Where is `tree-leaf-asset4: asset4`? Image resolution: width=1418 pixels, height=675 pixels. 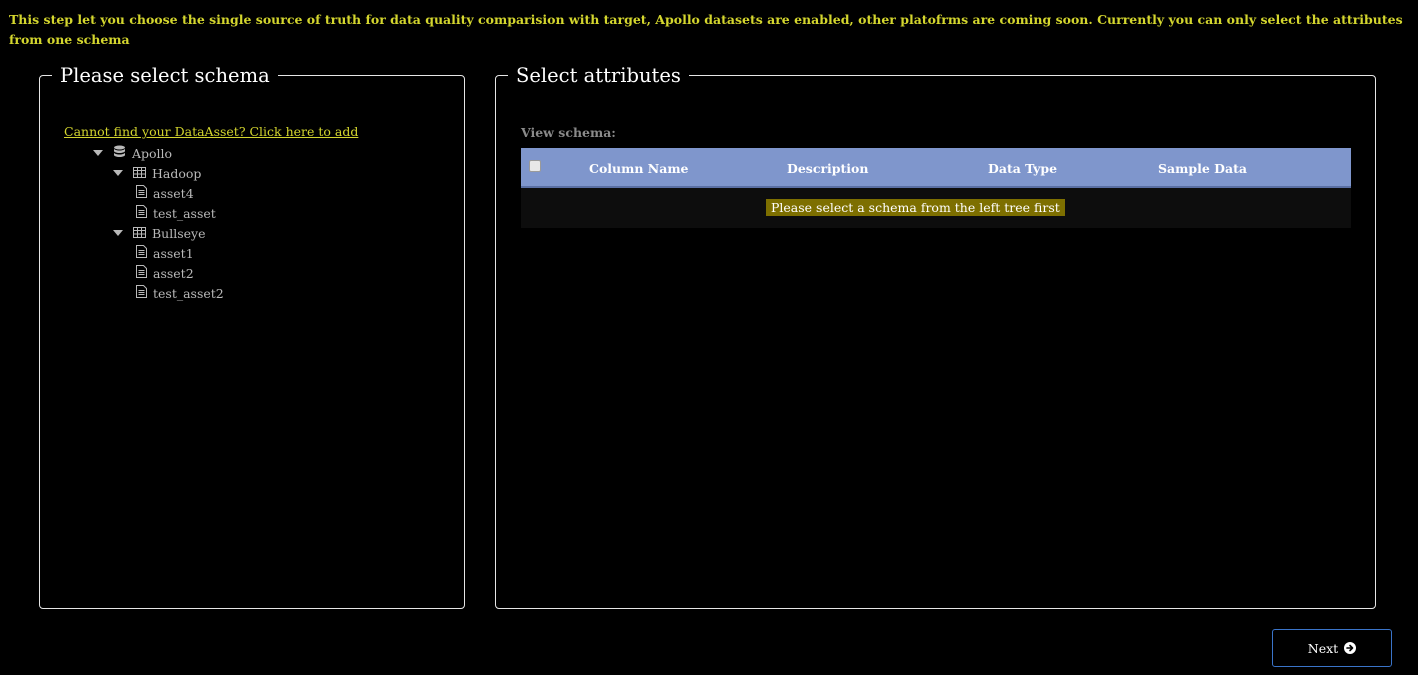
tree-leaf-asset4: asset4 is located at coordinates (156, 193).